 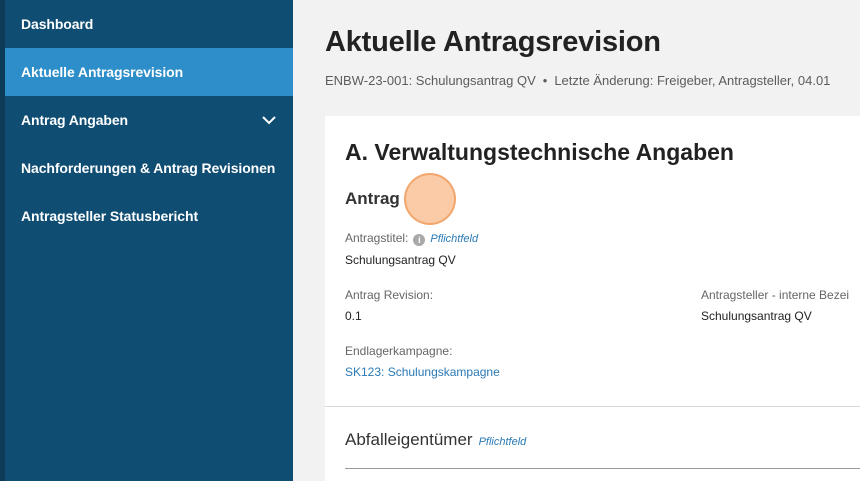 I want to click on kampagne-link: SK123: Schulungskampagne, so click(x=422, y=372).